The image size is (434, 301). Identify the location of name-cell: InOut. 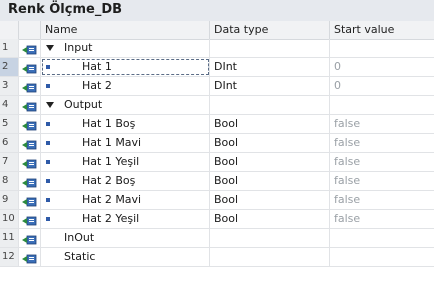
(125, 238).